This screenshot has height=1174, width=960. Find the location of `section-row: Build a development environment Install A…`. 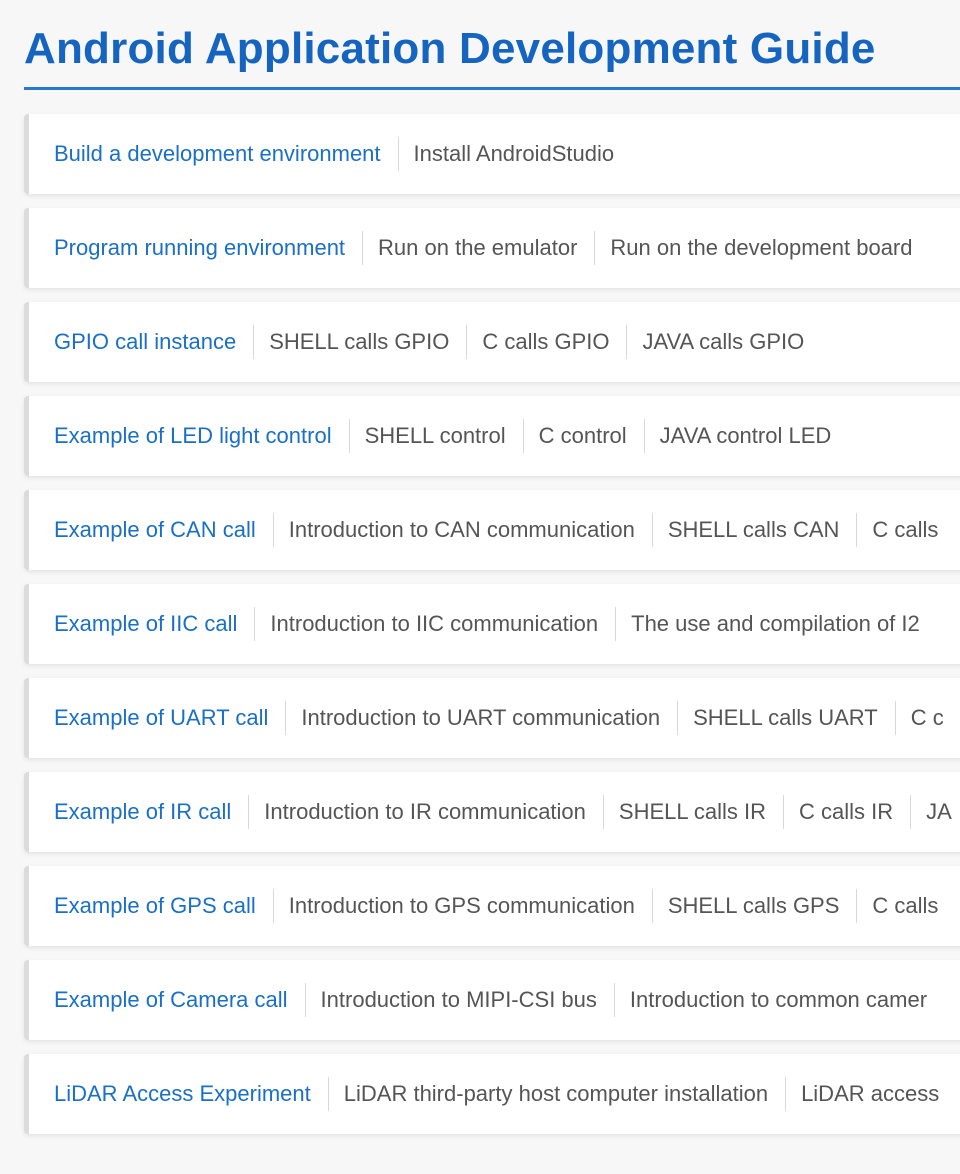

section-row: Build a development environment Install A… is located at coordinates (492, 154).